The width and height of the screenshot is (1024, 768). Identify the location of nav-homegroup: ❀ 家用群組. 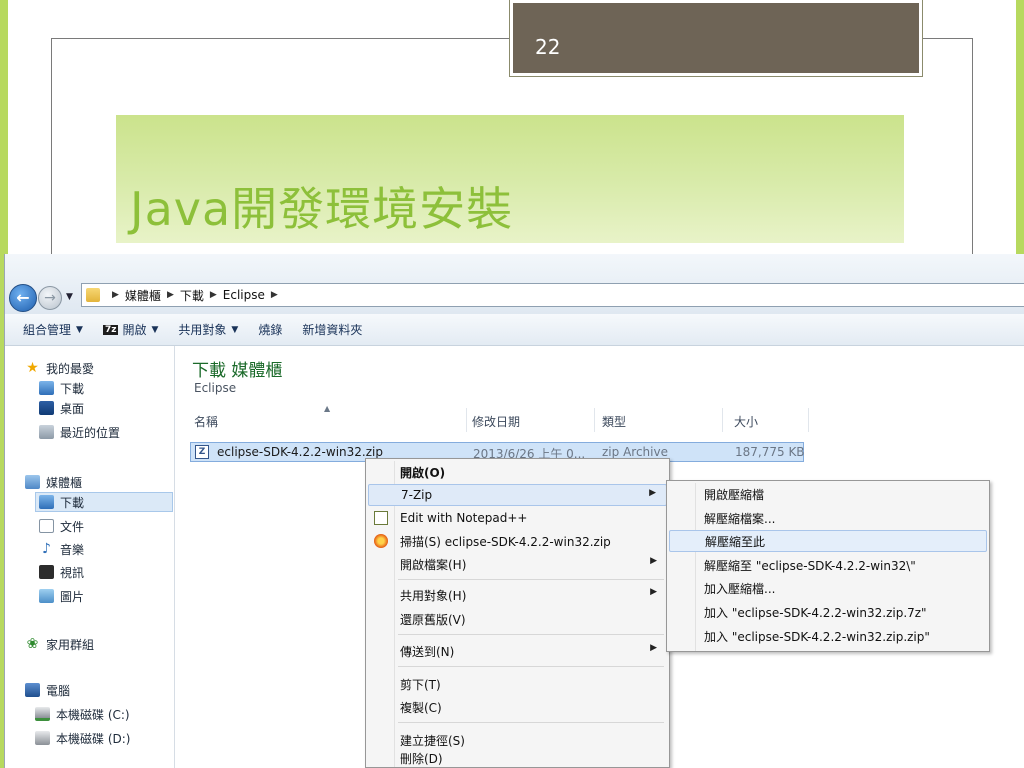
(59, 644).